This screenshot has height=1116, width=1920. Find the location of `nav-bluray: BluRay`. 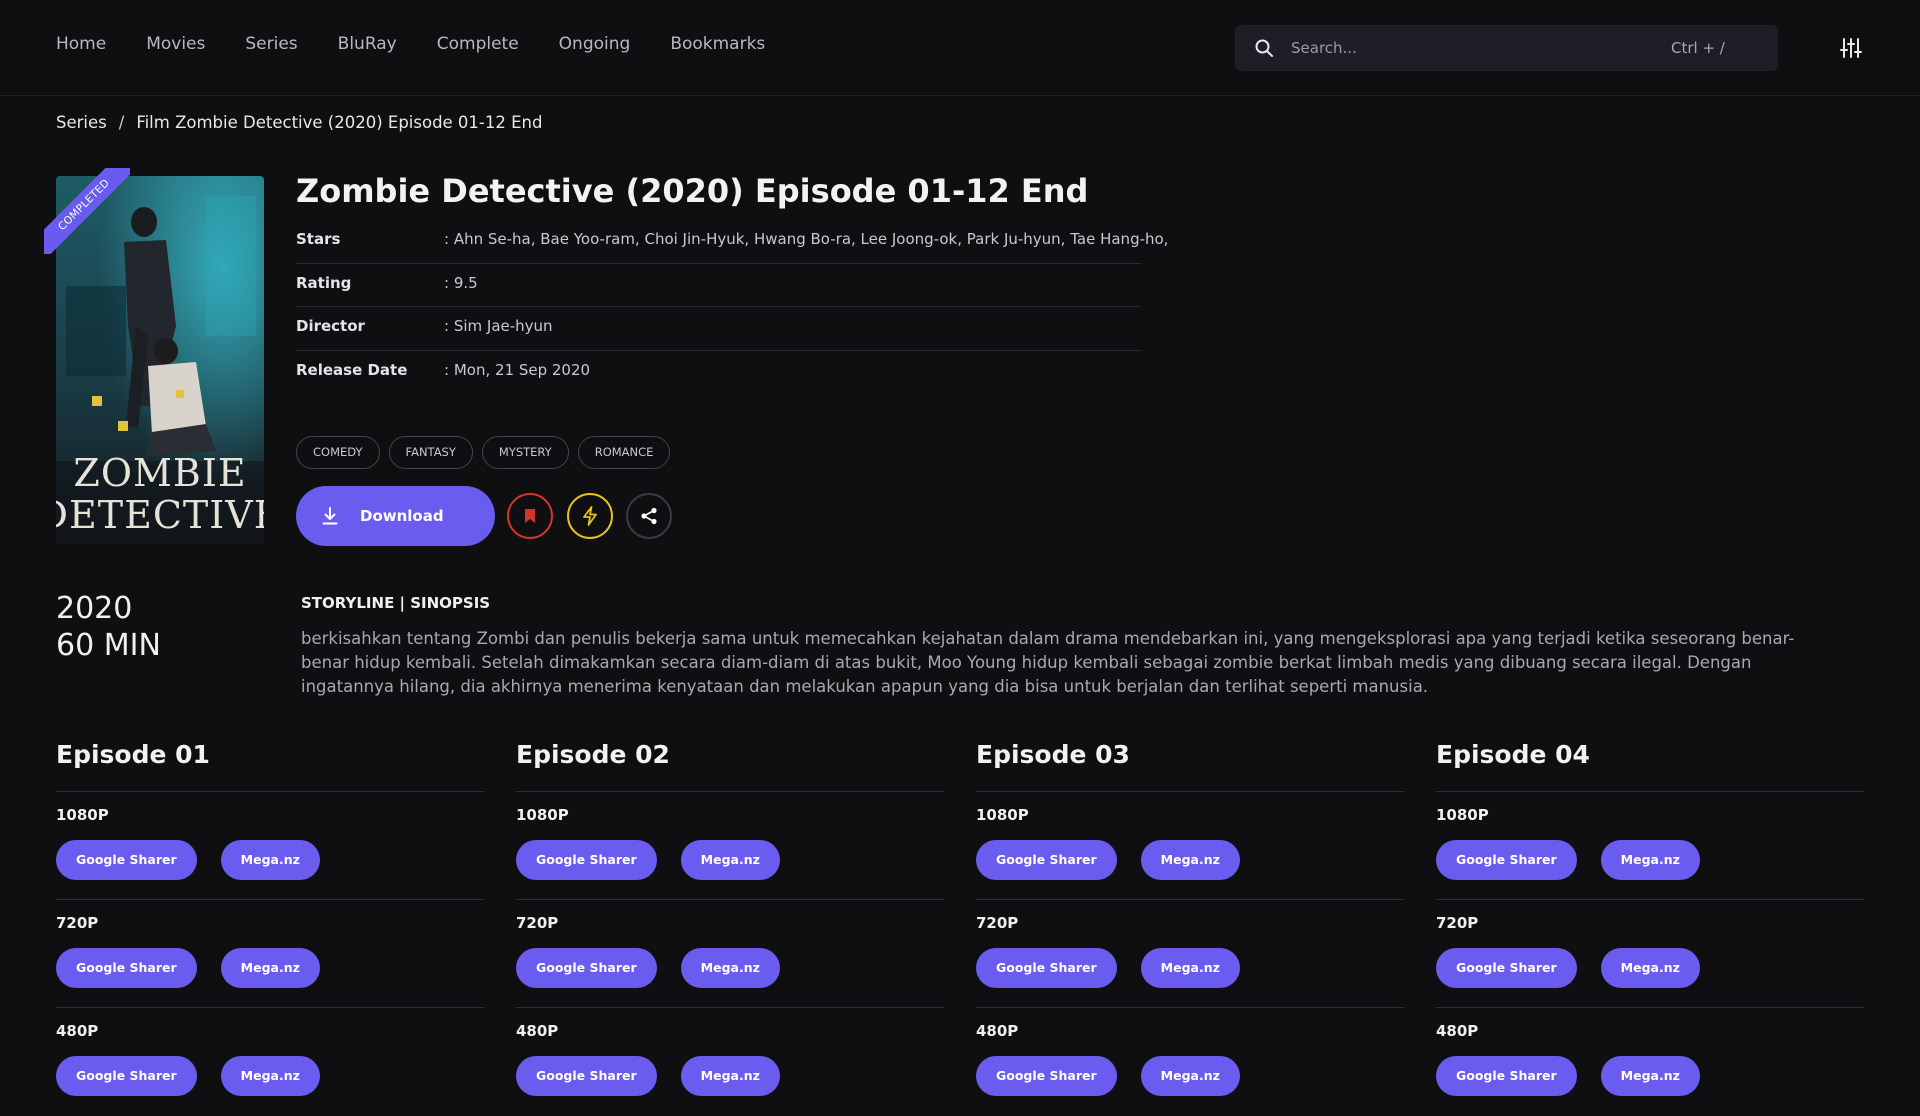

nav-bluray: BluRay is located at coordinates (367, 44).